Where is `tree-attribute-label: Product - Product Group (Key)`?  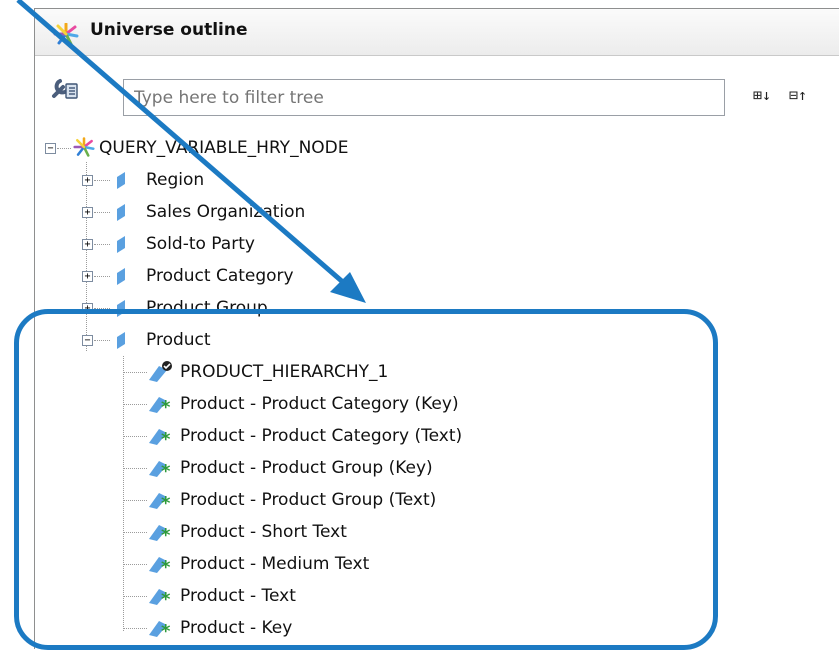 tree-attribute-label: Product - Product Group (Key) is located at coordinates (306, 468).